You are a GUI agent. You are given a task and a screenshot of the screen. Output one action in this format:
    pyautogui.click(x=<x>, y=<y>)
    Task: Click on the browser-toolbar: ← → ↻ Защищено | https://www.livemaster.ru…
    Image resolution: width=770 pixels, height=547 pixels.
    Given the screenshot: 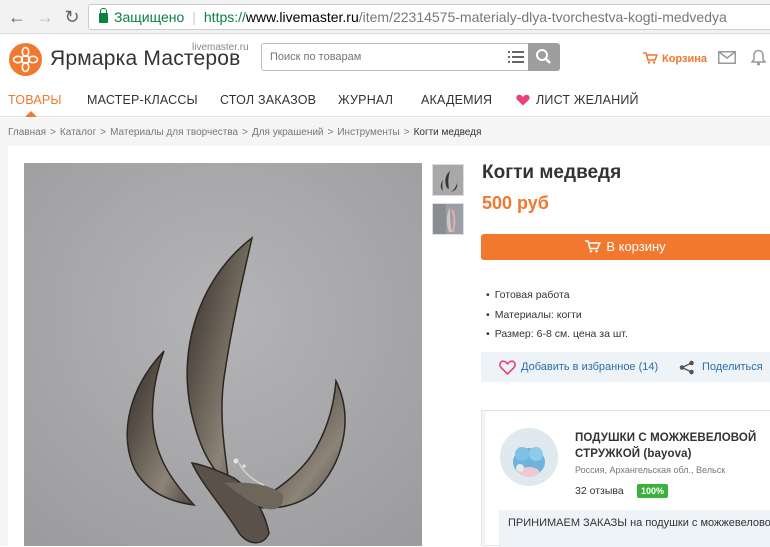 What is the action you would take?
    pyautogui.click(x=385, y=17)
    